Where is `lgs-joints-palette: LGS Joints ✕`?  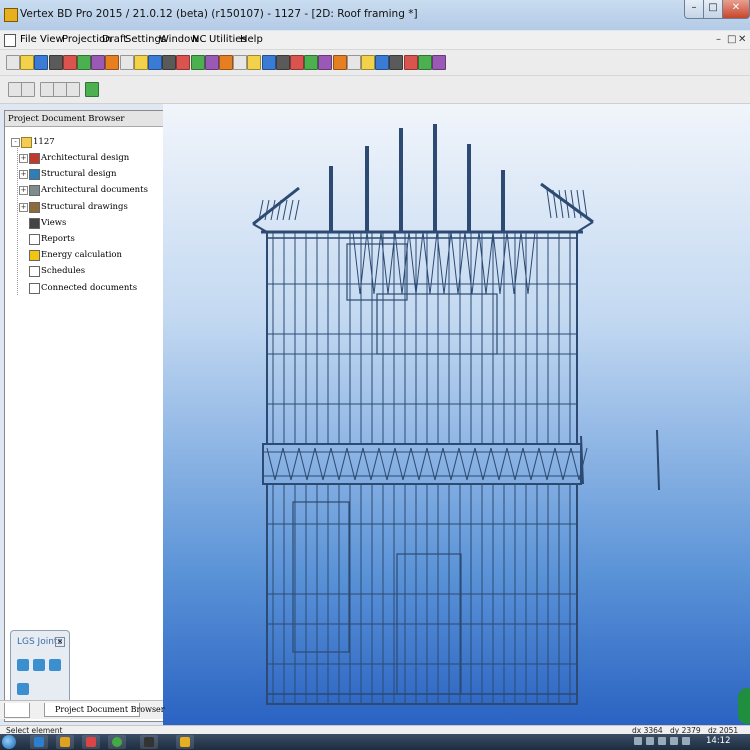 lgs-joints-palette: LGS Joints ✕ is located at coordinates (40, 670).